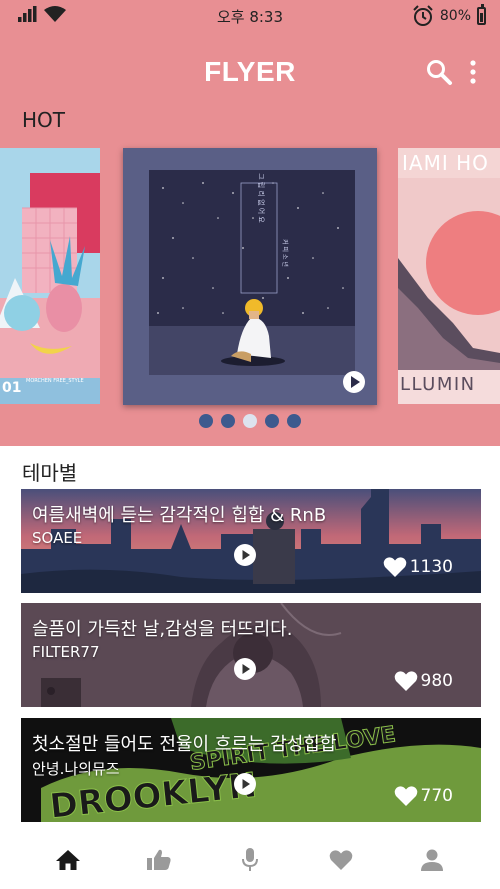 This screenshot has width=500, height=889. I want to click on nav-home, so click(68, 860).